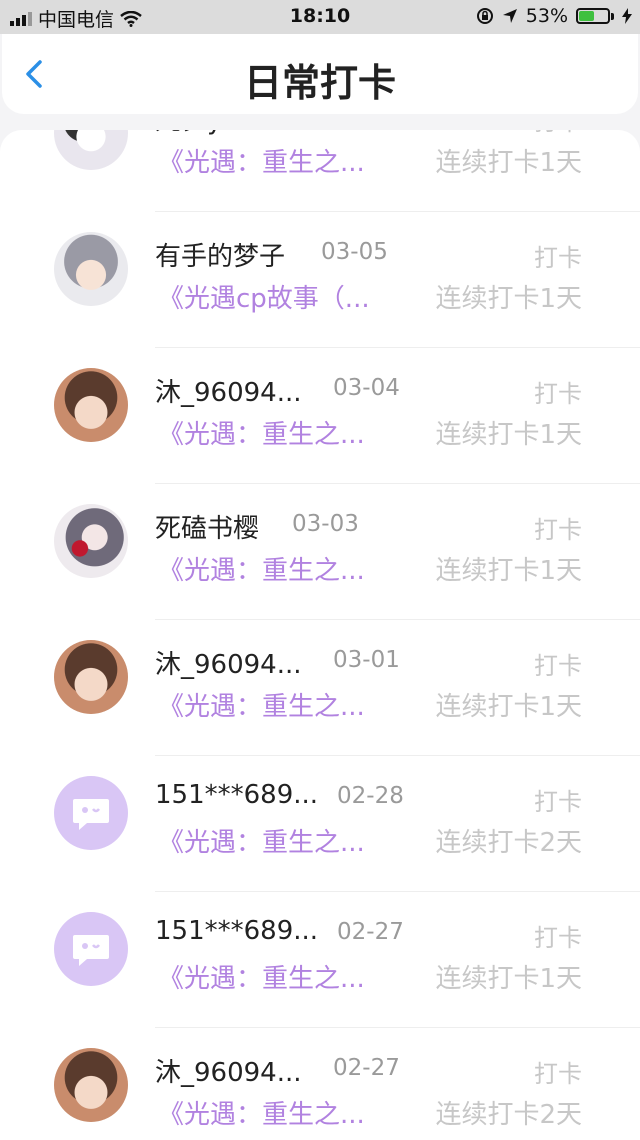  What do you see at coordinates (220, 254) in the screenshot?
I see `user-name: 有手的梦子` at bounding box center [220, 254].